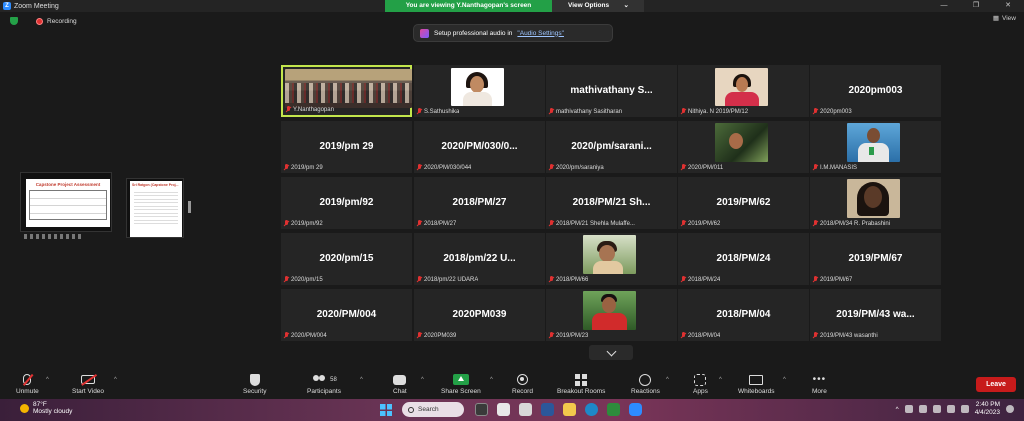 The image size is (1024, 421). What do you see at coordinates (964, 409) in the screenshot?
I see `battery-icon` at bounding box center [964, 409].